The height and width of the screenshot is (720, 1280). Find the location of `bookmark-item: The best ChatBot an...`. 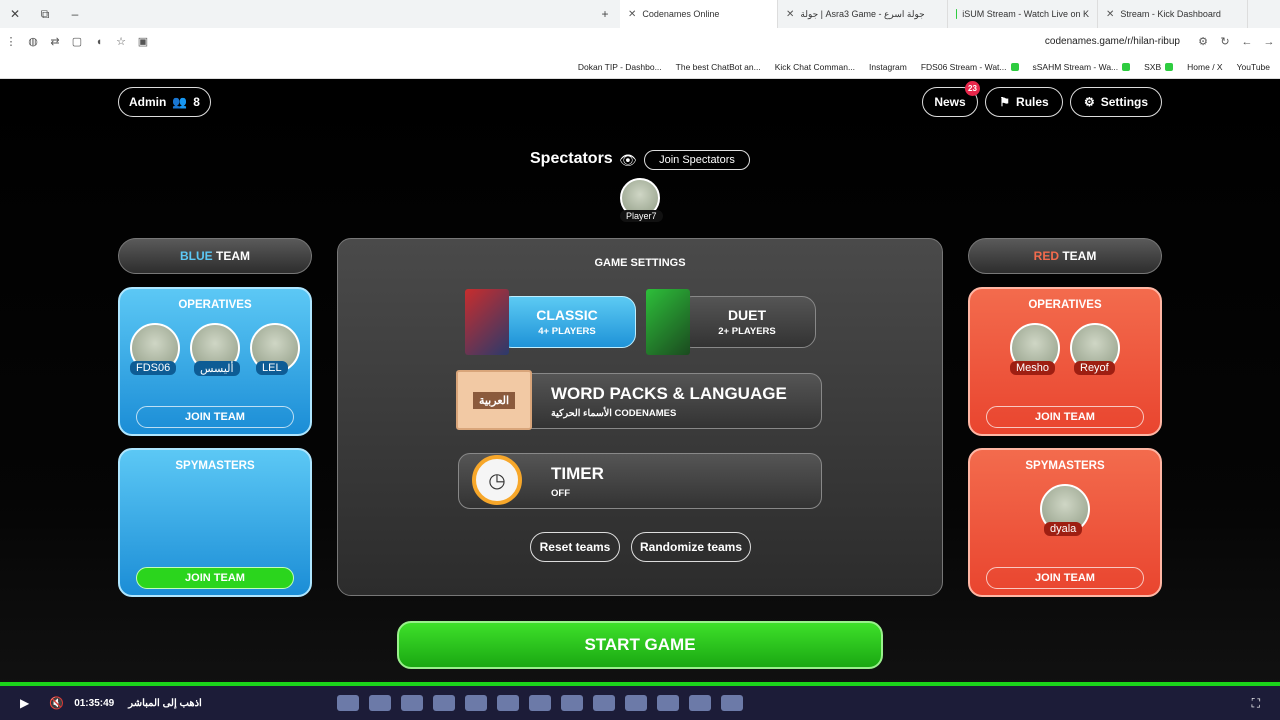

bookmark-item: The best ChatBot an... is located at coordinates (718, 67).